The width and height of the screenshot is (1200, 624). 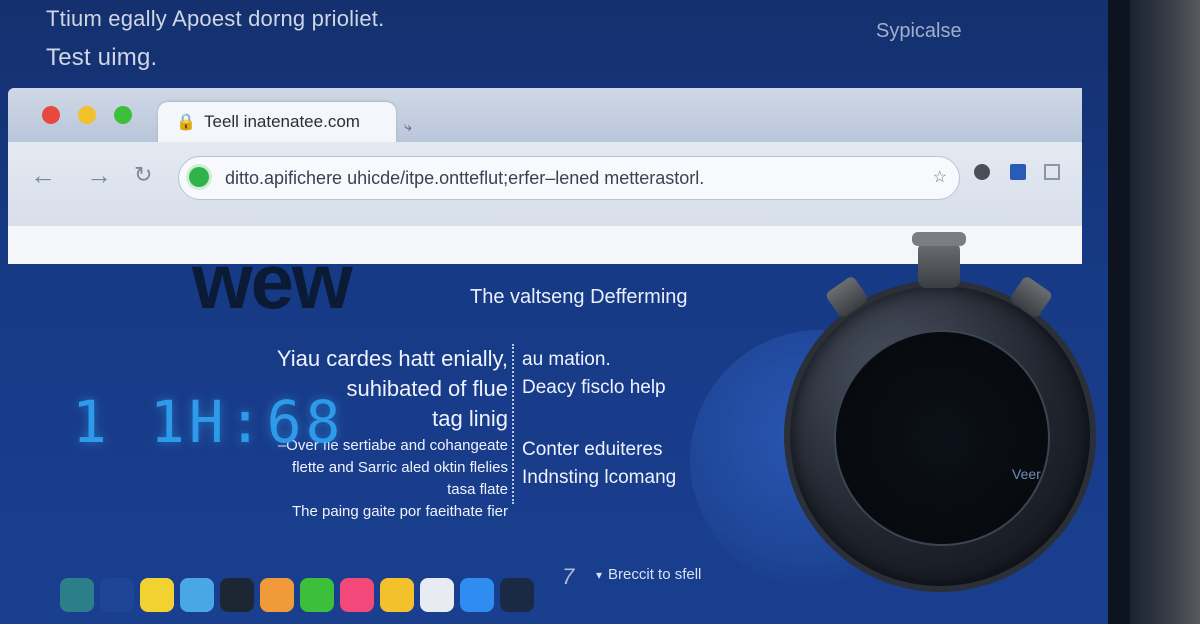 What do you see at coordinates (102, 57) in the screenshot?
I see `desktop-header-line2: Test uimg.` at bounding box center [102, 57].